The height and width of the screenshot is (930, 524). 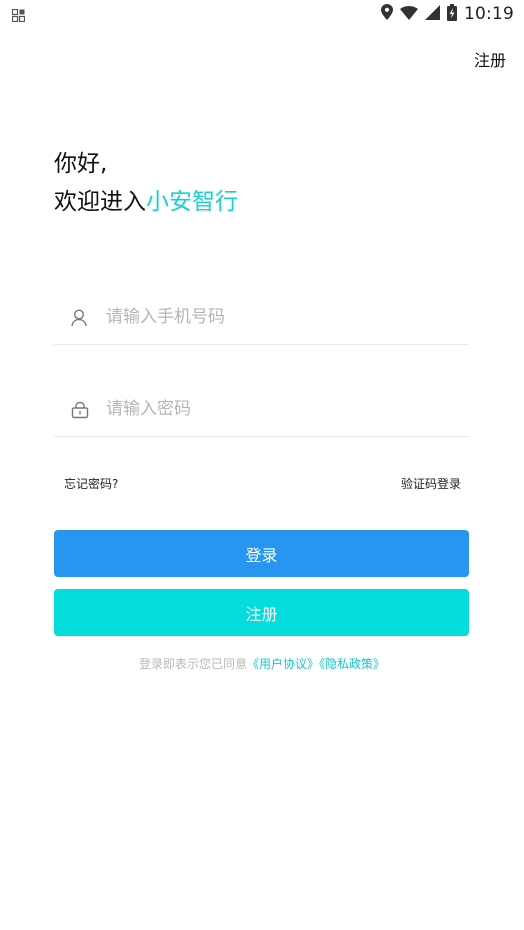 I want to click on battery-icon, so click(x=452, y=14).